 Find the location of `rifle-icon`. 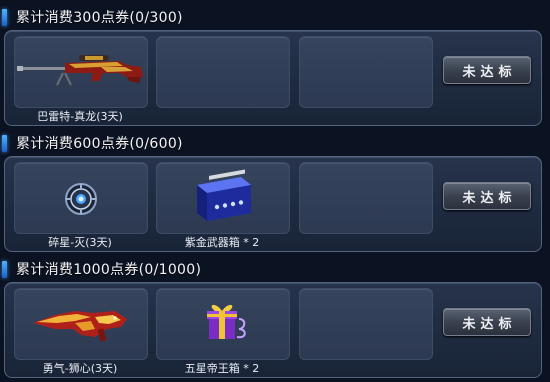

rifle-icon is located at coordinates (80, 70).